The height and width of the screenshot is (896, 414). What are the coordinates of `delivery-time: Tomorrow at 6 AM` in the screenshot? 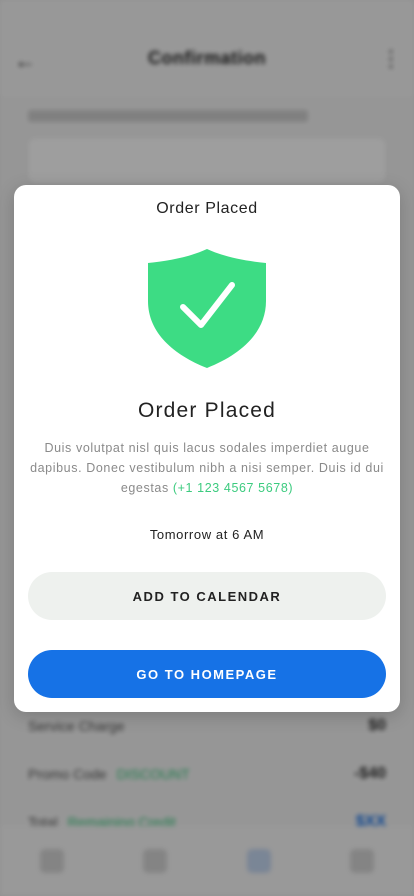 It's located at (207, 534).